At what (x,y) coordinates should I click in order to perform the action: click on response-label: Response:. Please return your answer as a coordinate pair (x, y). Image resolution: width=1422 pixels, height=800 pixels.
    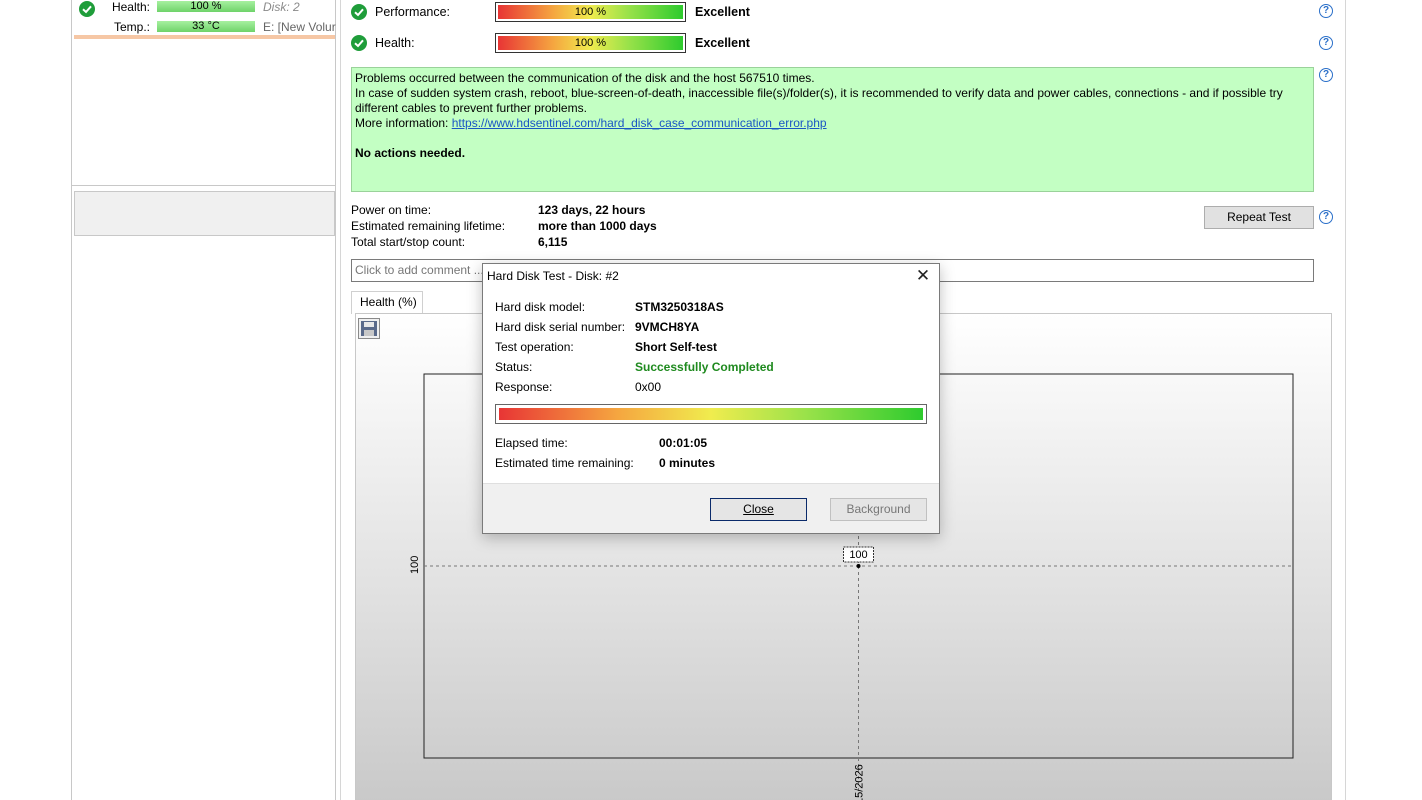
    Looking at the image, I should click on (524, 387).